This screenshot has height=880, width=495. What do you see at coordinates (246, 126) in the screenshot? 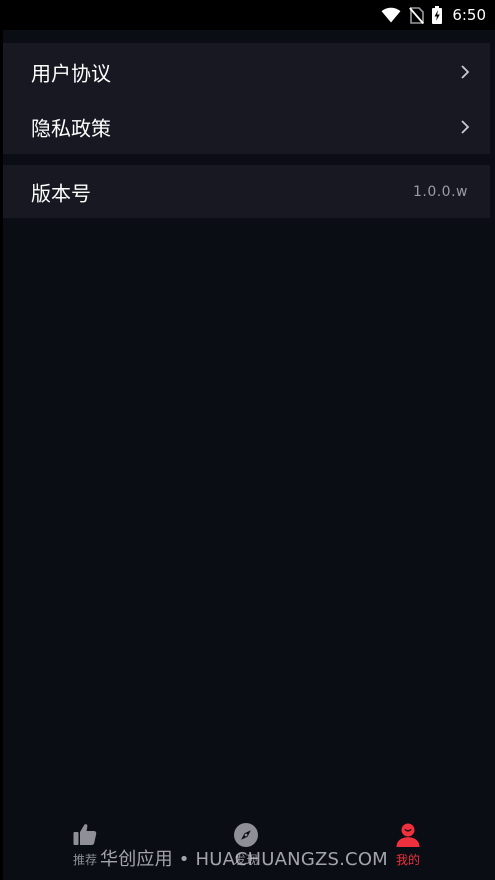
I see `privacy-policy-row: 隐私政策` at bounding box center [246, 126].